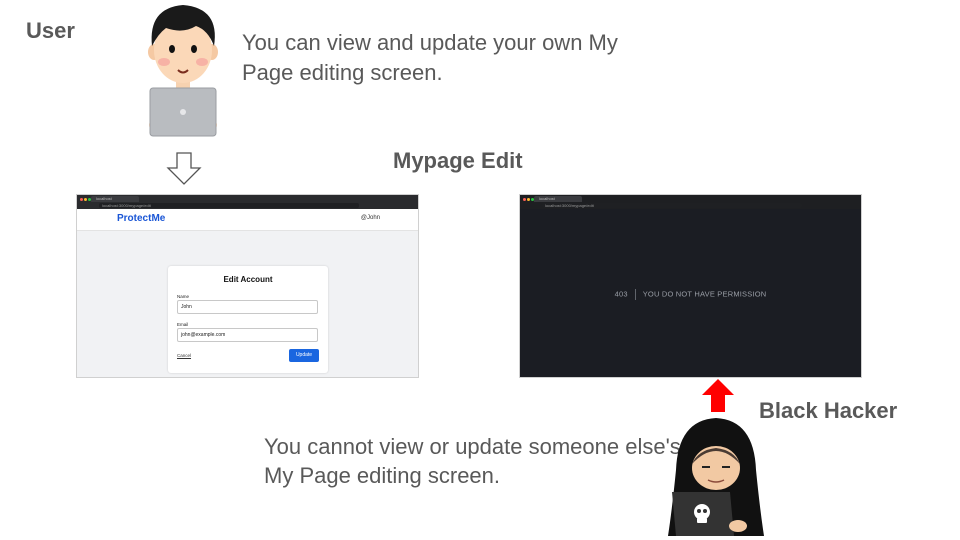  I want to click on error-message: YOU DO NOT HAVE PERMISSION, so click(704, 294).